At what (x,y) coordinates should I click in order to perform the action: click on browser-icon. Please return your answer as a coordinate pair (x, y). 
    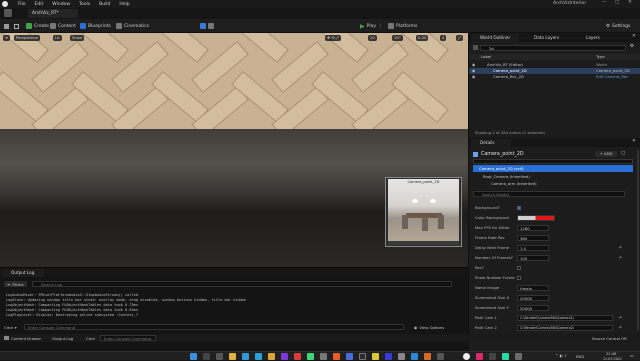
    Looking at the image, I should click on (245, 356).